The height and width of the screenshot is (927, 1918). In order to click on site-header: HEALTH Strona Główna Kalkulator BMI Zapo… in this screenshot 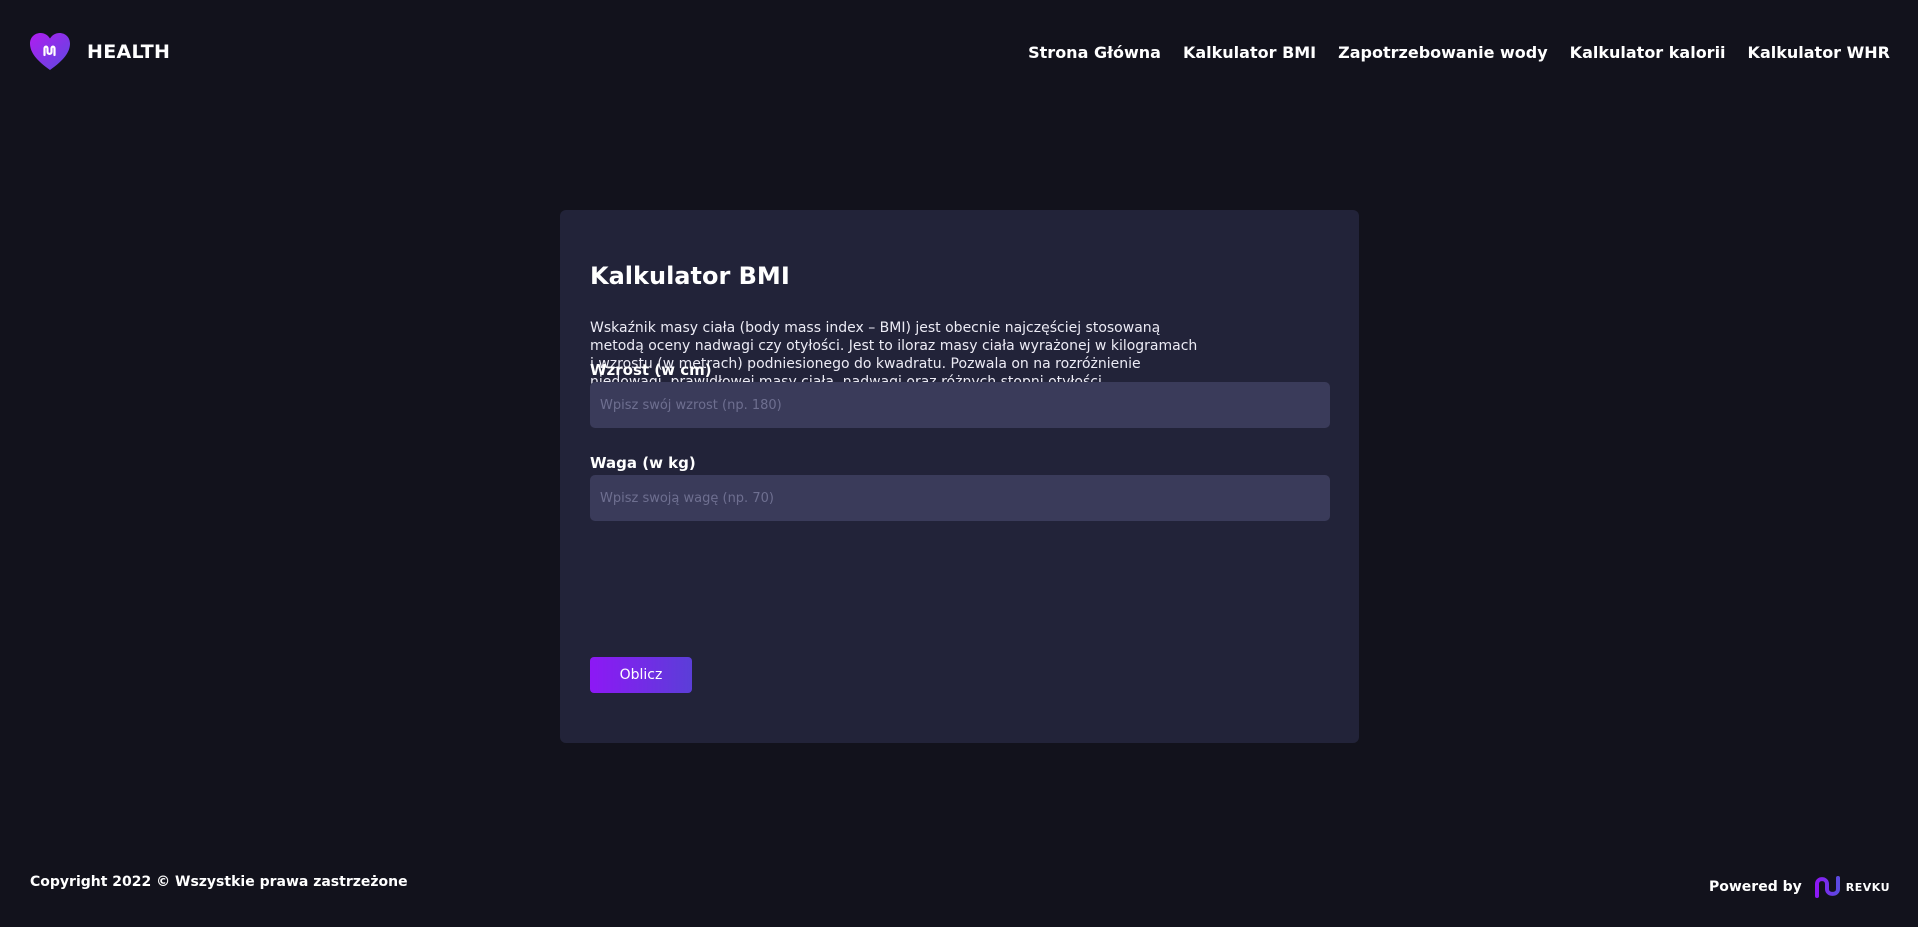, I will do `click(959, 54)`.